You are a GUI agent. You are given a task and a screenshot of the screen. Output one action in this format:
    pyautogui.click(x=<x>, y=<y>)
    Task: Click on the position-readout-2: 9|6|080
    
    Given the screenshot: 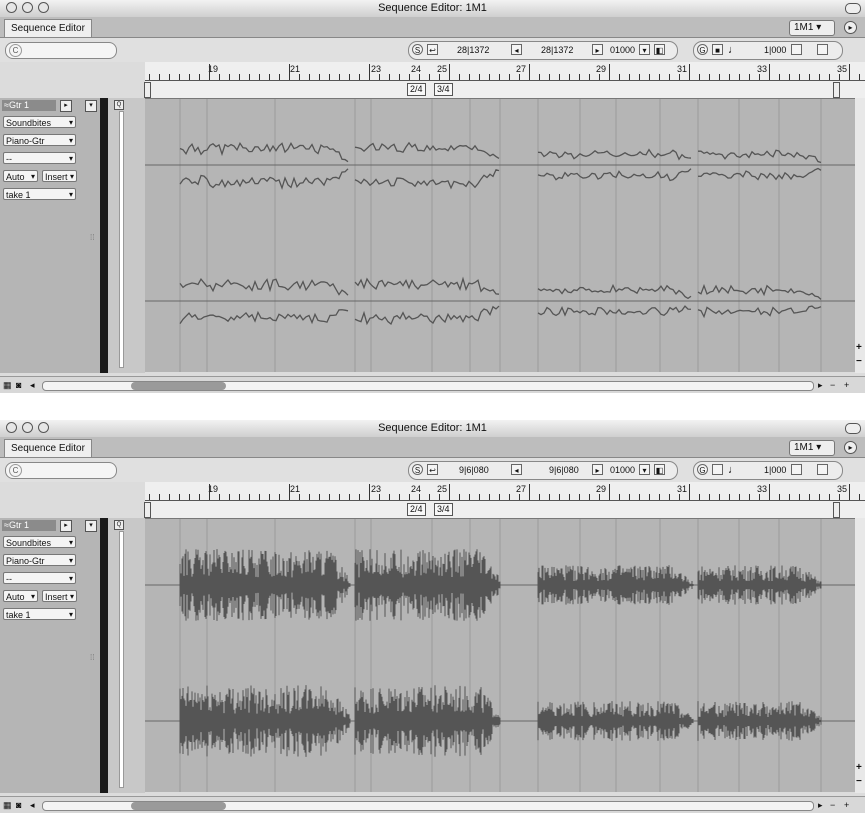 What is the action you would take?
    pyautogui.click(x=564, y=470)
    